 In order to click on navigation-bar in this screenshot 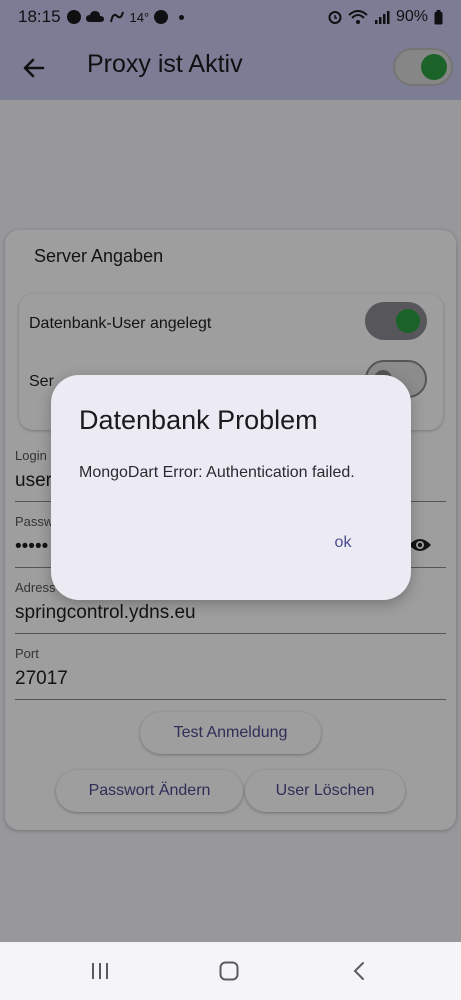, I will do `click(230, 971)`.